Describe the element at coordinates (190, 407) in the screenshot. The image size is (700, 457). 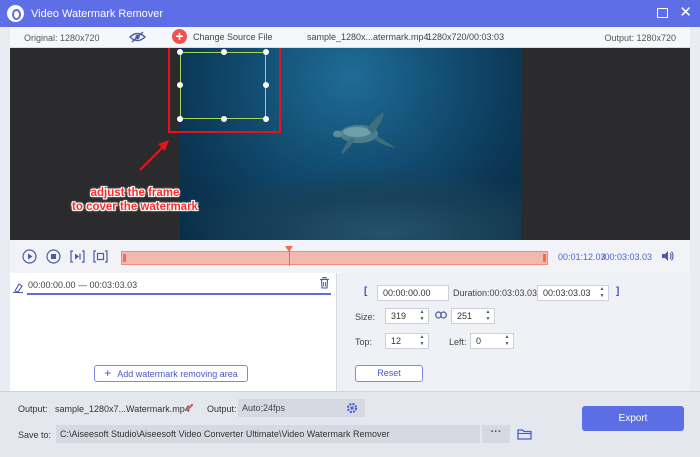
I see `pencil-icon` at that location.